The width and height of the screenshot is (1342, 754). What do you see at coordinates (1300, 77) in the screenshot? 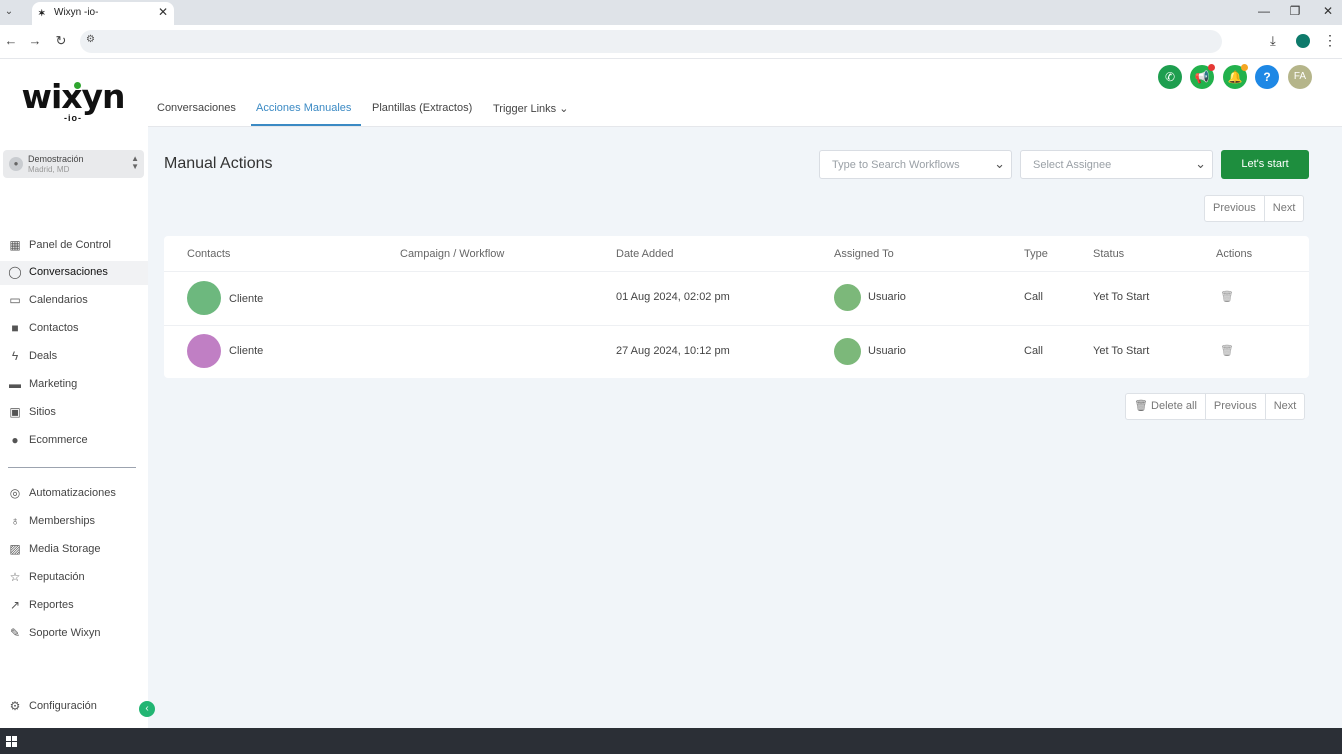
I see `user-avatar: FA` at bounding box center [1300, 77].